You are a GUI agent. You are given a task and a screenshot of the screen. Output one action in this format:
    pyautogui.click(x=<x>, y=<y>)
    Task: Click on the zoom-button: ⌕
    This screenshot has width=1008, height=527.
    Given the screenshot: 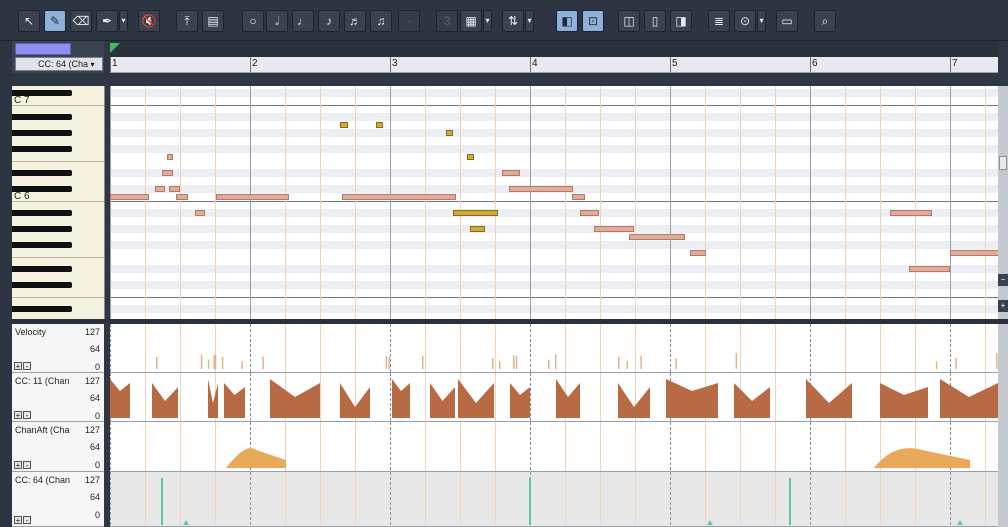 What is the action you would take?
    pyautogui.click(x=825, y=21)
    